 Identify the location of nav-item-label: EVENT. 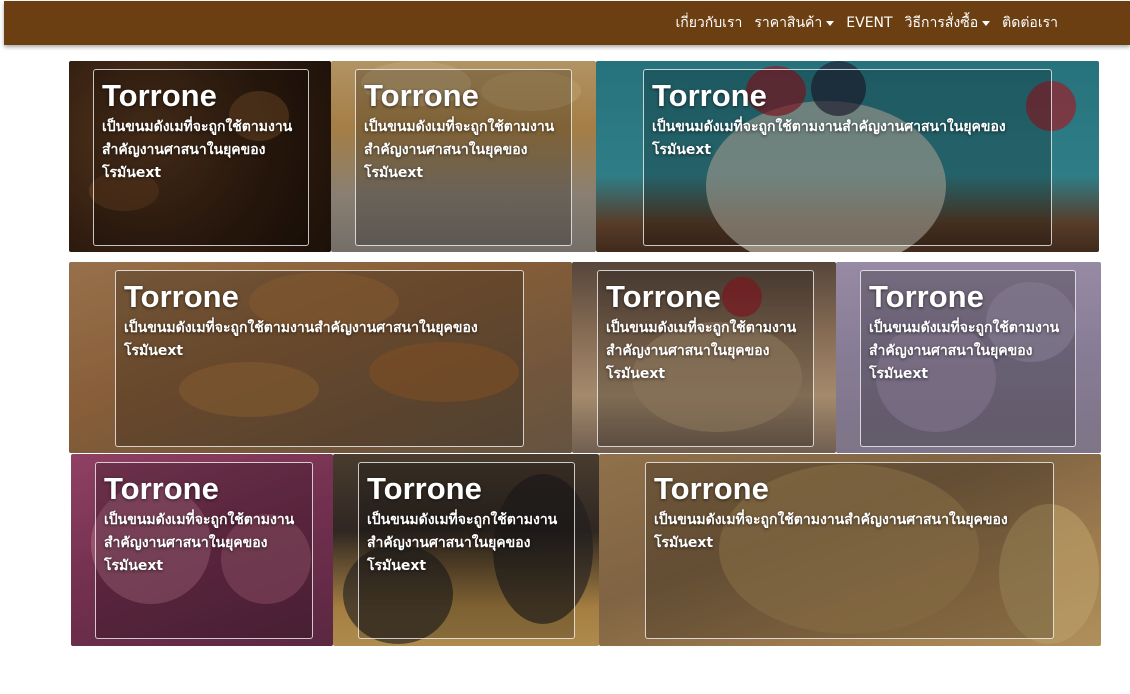
(869, 23).